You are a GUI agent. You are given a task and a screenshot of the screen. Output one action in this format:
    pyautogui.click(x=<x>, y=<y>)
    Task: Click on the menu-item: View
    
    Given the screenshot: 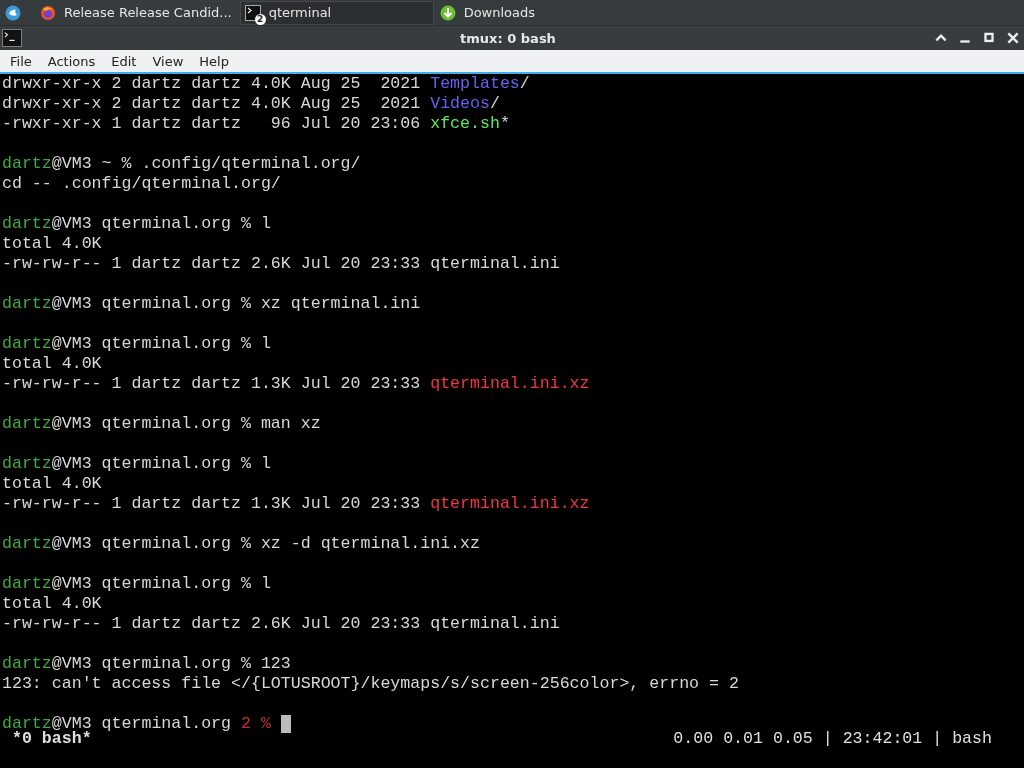 What is the action you would take?
    pyautogui.click(x=168, y=61)
    